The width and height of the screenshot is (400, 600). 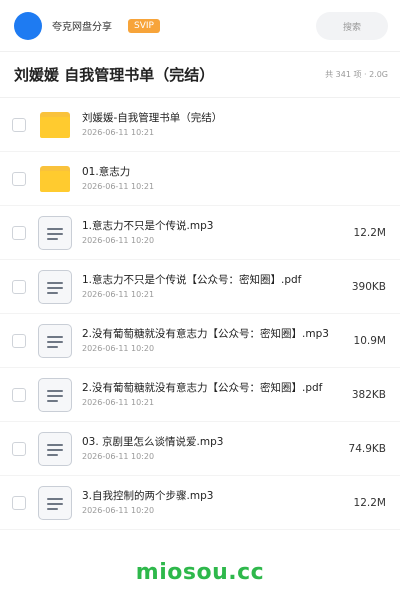 I want to click on file-info: 03. 京剧里怎么谈情说爱.mp3 2026-06-11 10:20, so click(x=212, y=448).